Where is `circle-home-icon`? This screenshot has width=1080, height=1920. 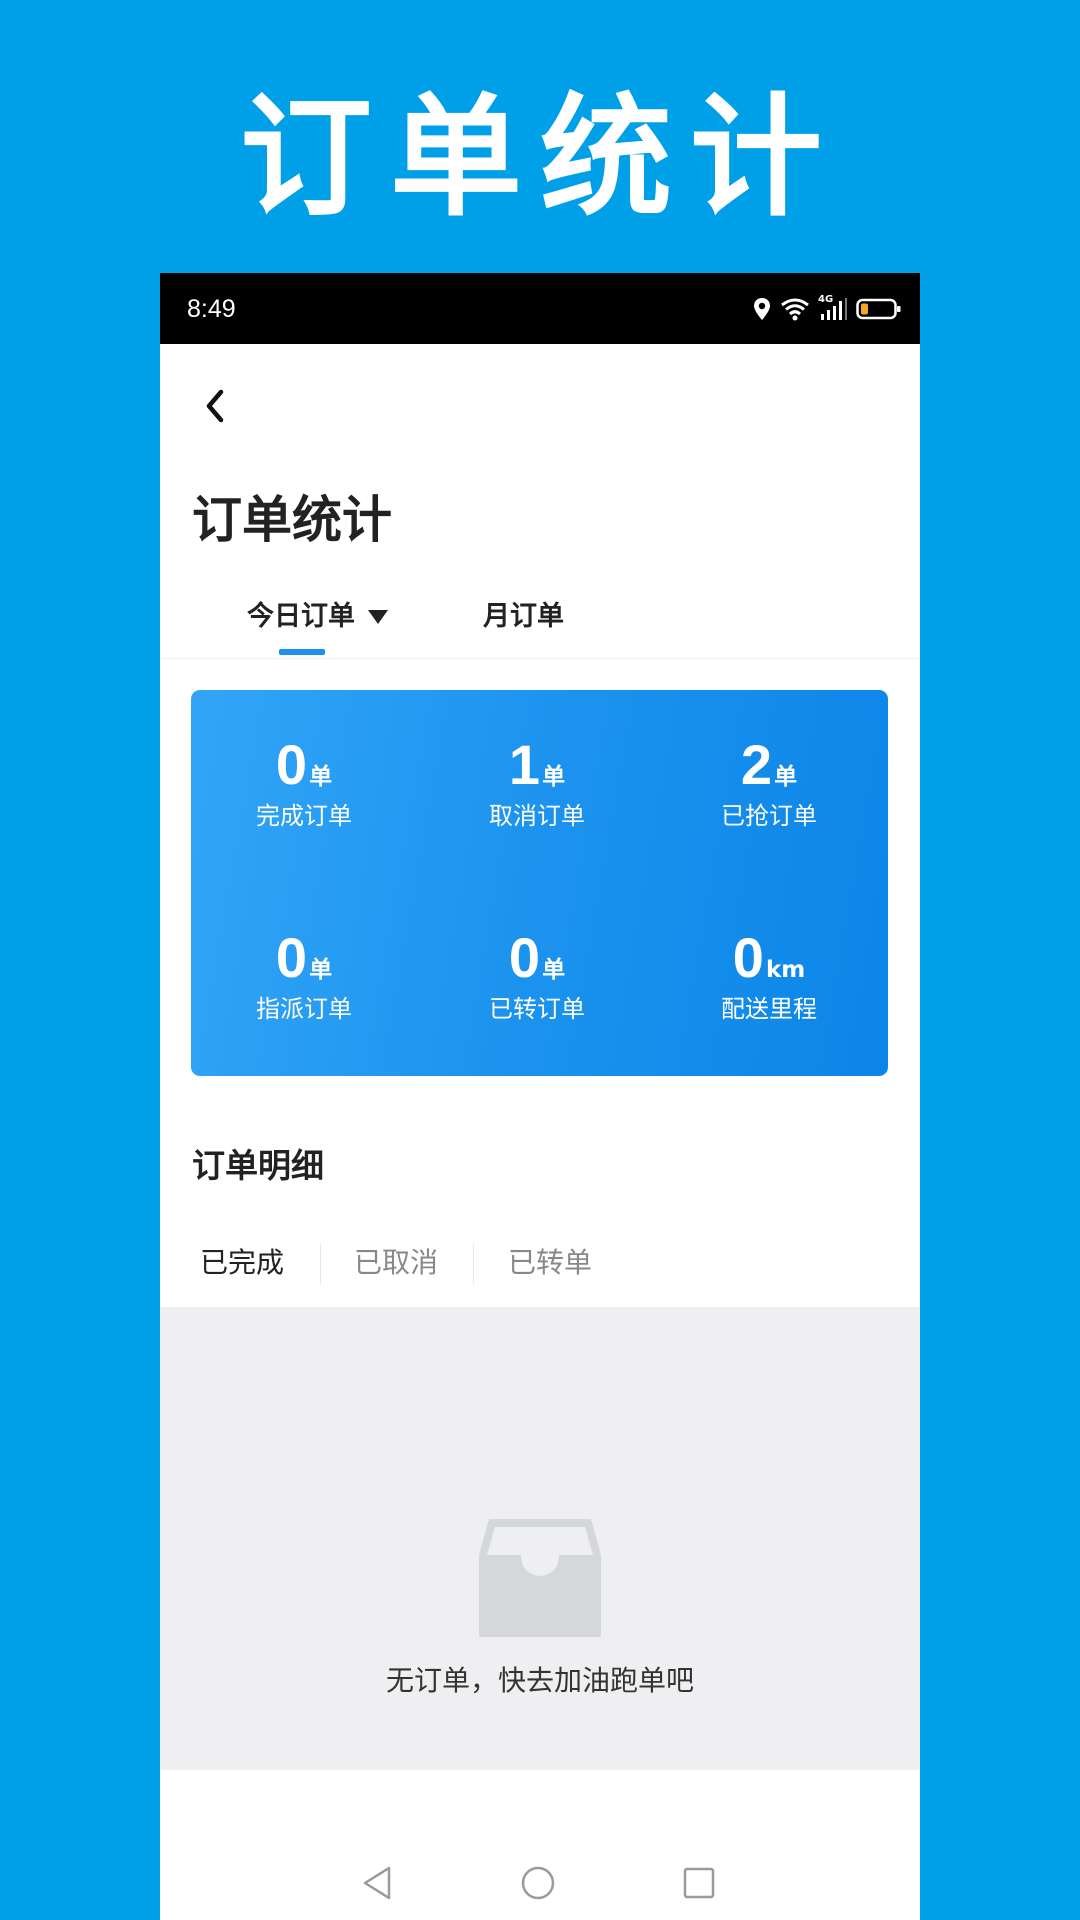
circle-home-icon is located at coordinates (538, 1883).